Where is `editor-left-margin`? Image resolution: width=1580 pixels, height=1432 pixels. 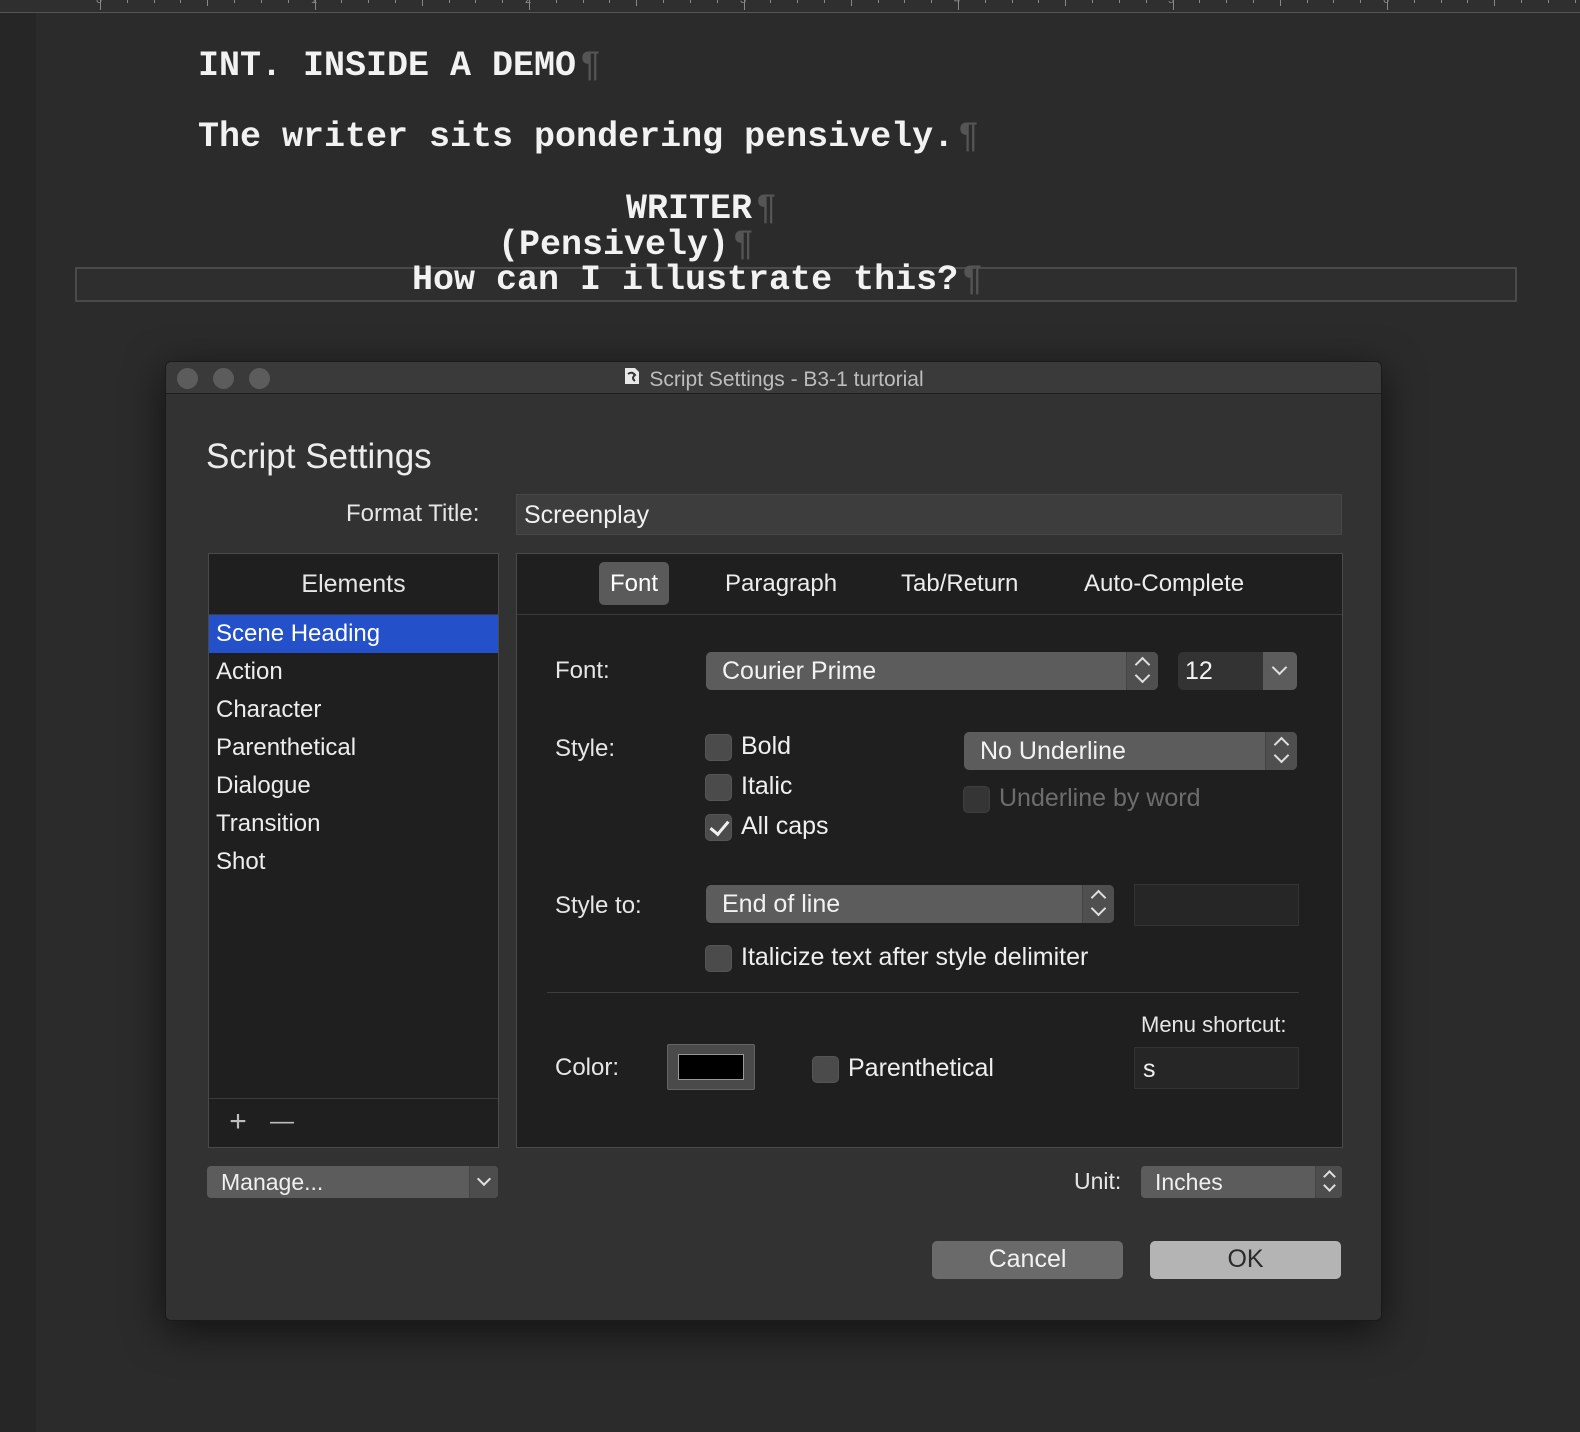 editor-left-margin is located at coordinates (18, 716).